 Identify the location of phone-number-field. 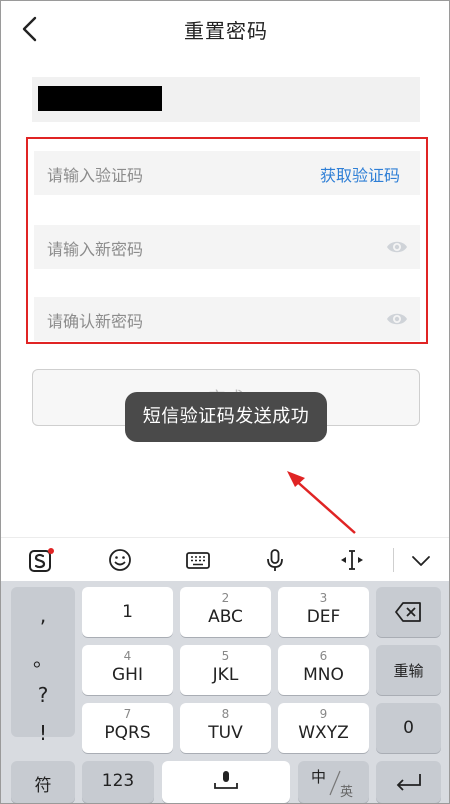
(226, 99).